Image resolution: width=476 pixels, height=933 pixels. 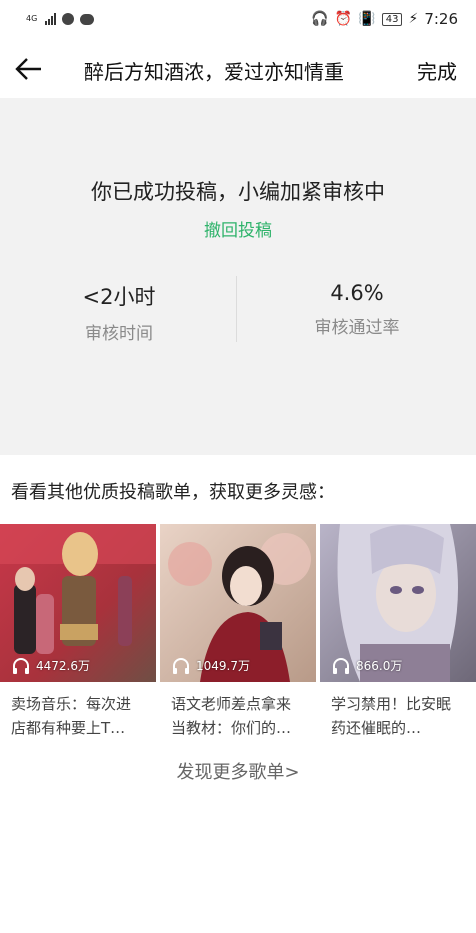 I want to click on charging-icon: ⚡, so click(x=413, y=19).